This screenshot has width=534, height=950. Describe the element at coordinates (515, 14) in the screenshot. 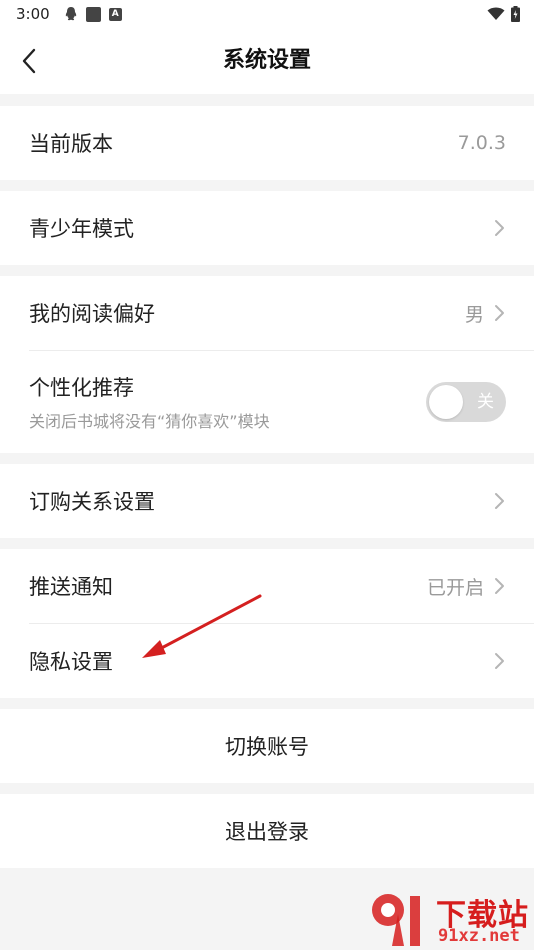

I see `battery-icon` at that location.